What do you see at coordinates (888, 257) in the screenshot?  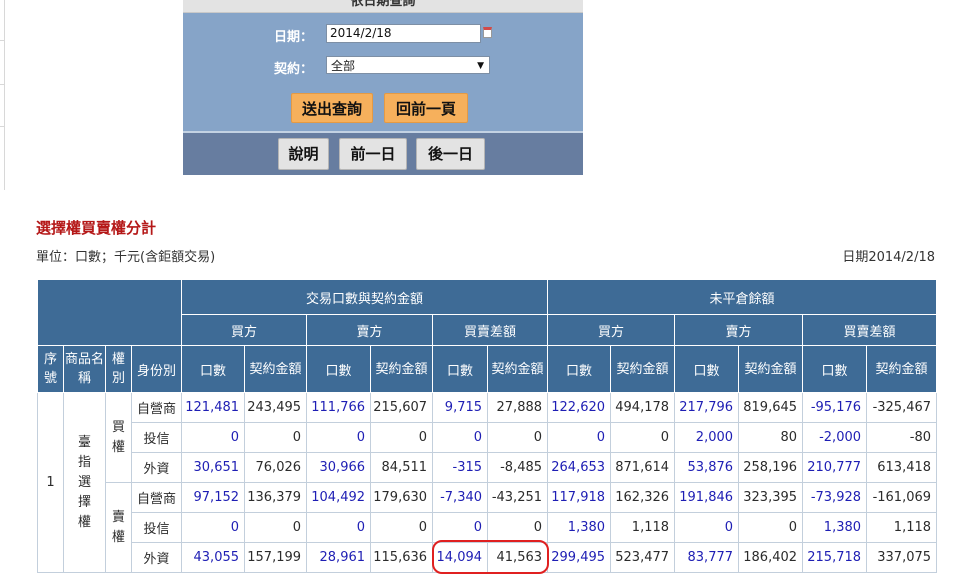 I see `report-date: 日期2014/2/18` at bounding box center [888, 257].